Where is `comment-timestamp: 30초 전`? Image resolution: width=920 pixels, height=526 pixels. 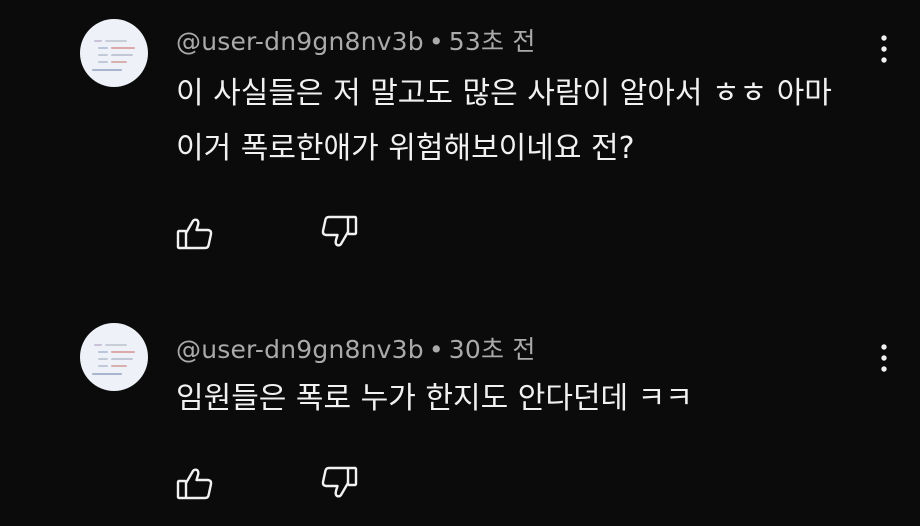
comment-timestamp: 30초 전 is located at coordinates (492, 349).